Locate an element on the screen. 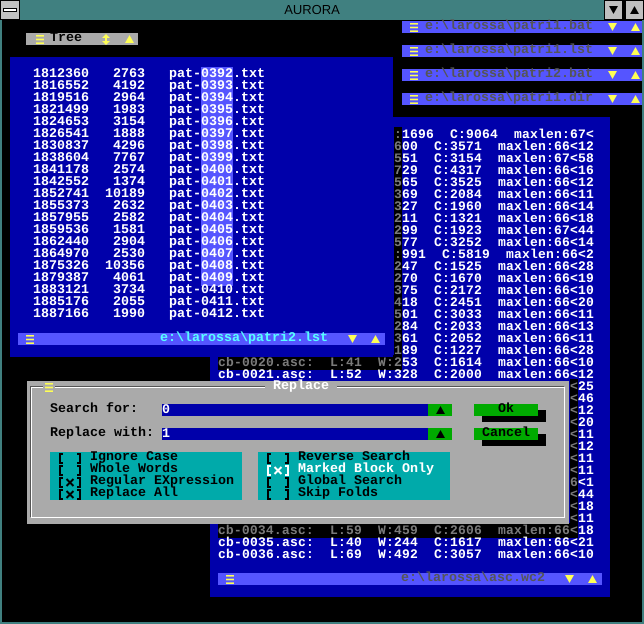 This screenshot has height=624, width=644. number-cell: 1859536 is located at coordinates (61, 231).